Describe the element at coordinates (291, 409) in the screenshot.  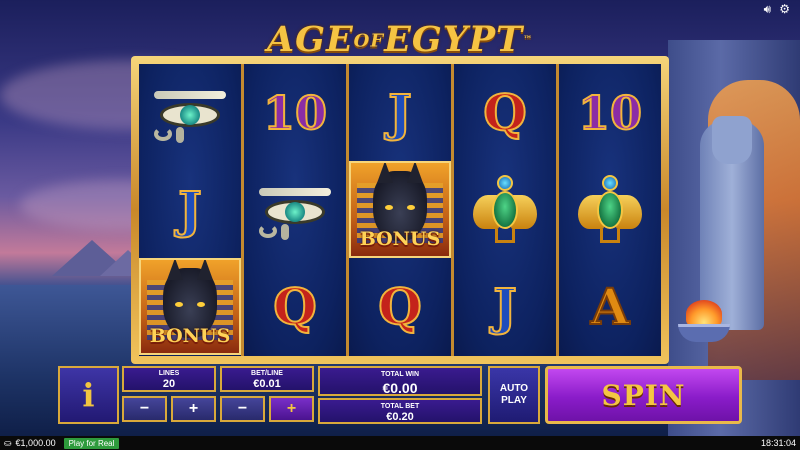
I see `bet-plus-button: +` at that location.